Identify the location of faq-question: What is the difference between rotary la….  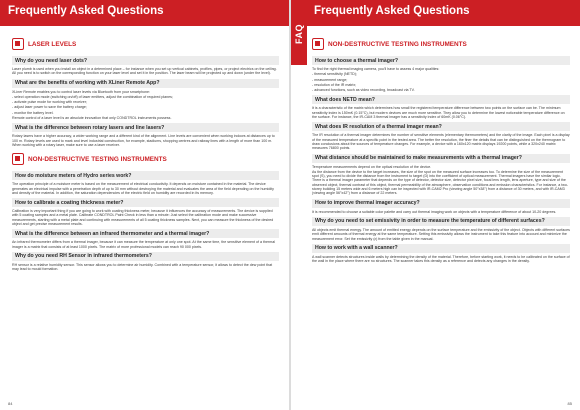
(145, 128).